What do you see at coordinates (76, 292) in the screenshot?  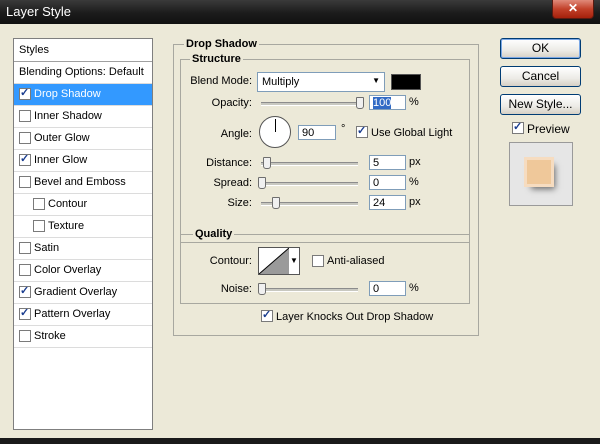 I see `styles-item-label: Gradient Overlay` at bounding box center [76, 292].